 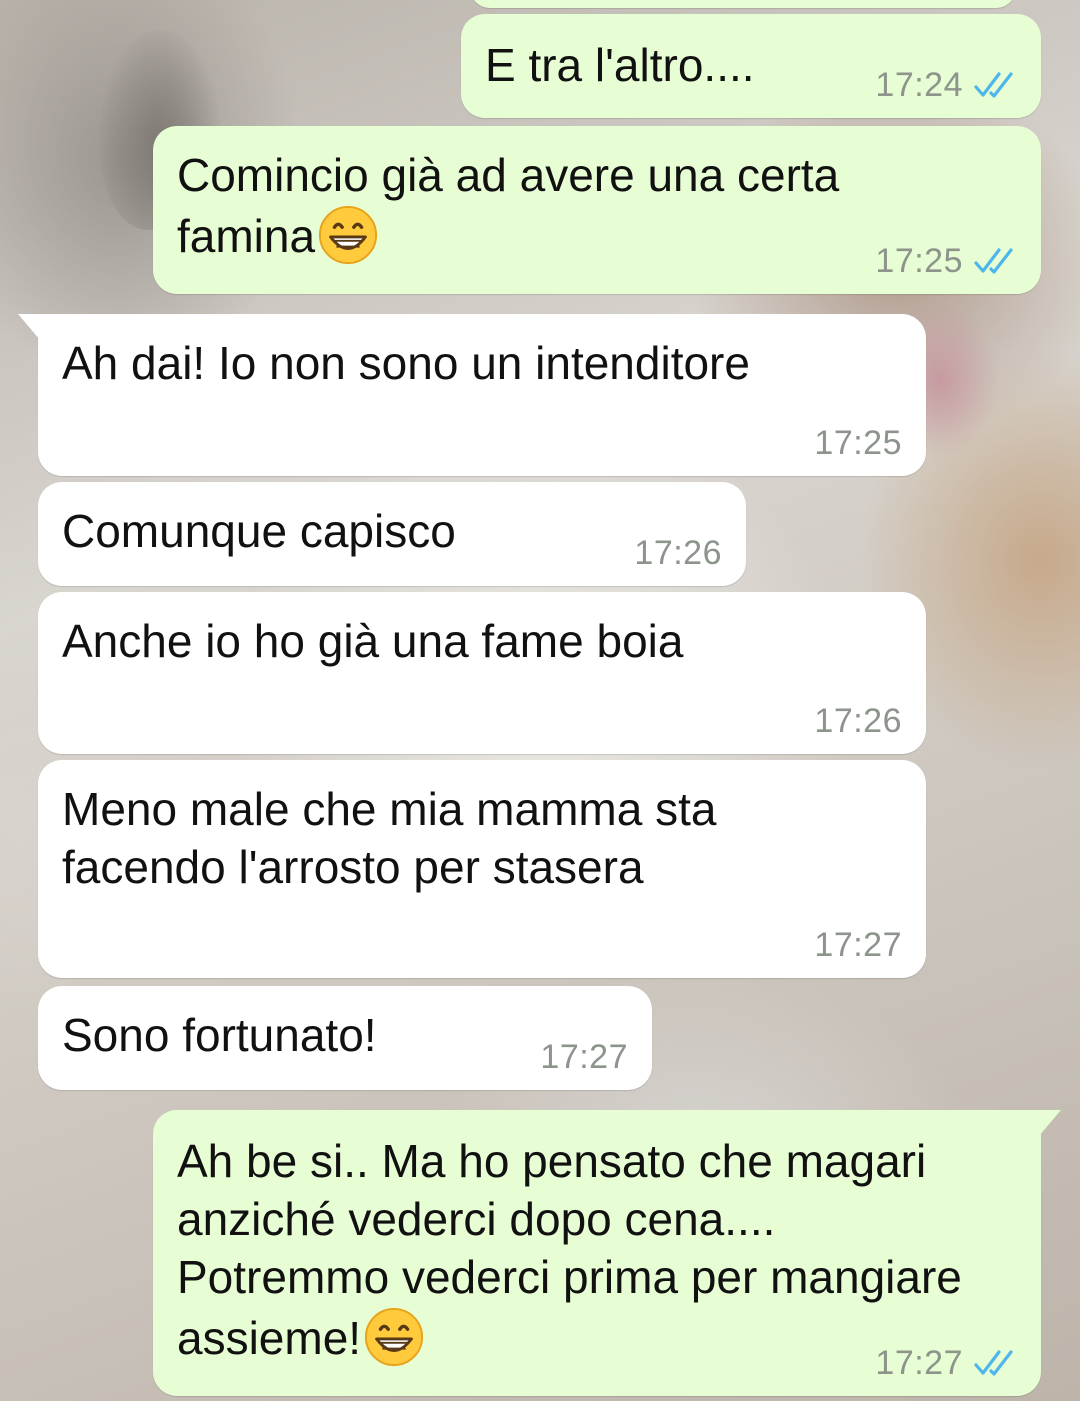 What do you see at coordinates (472, 395) in the screenshot?
I see `incoming-message-bubble: Ah dai! Io non sono un intenditore 17:25` at bounding box center [472, 395].